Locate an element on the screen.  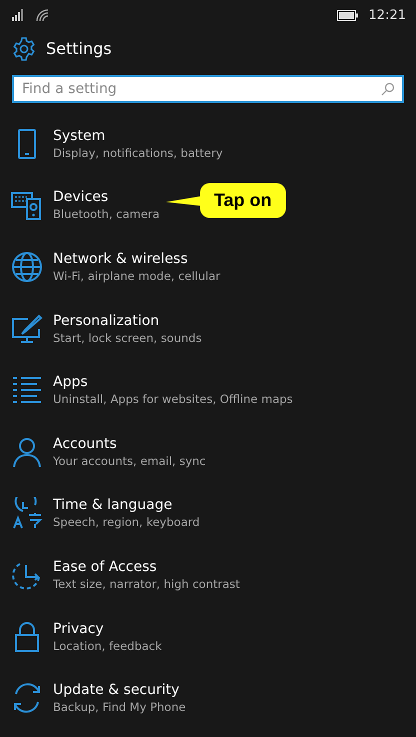
item-subtitle: Speech, region, keyboard is located at coordinates (126, 522).